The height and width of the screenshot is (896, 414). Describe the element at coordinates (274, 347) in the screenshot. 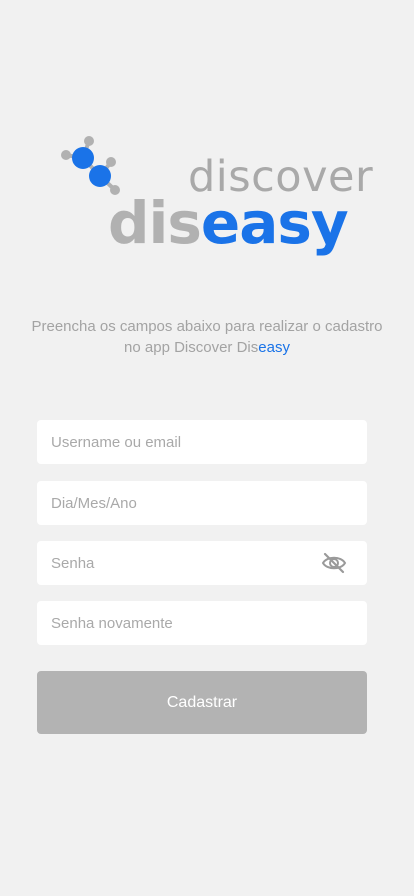

I see `instructions-highlight: easy` at that location.